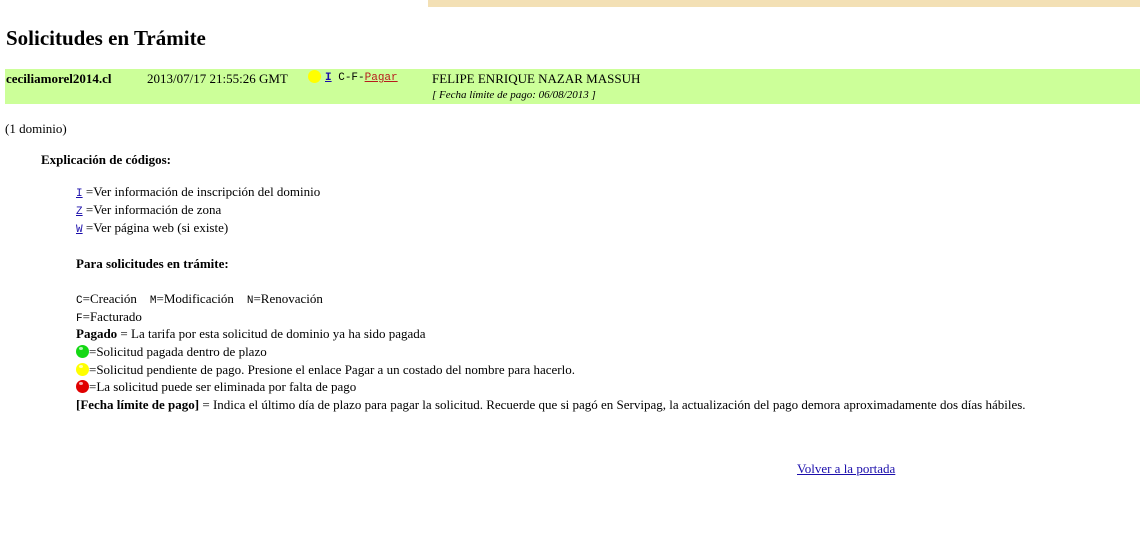 Image resolution: width=1140 pixels, height=555 pixels. What do you see at coordinates (79, 301) in the screenshot?
I see `code-c: C` at bounding box center [79, 301].